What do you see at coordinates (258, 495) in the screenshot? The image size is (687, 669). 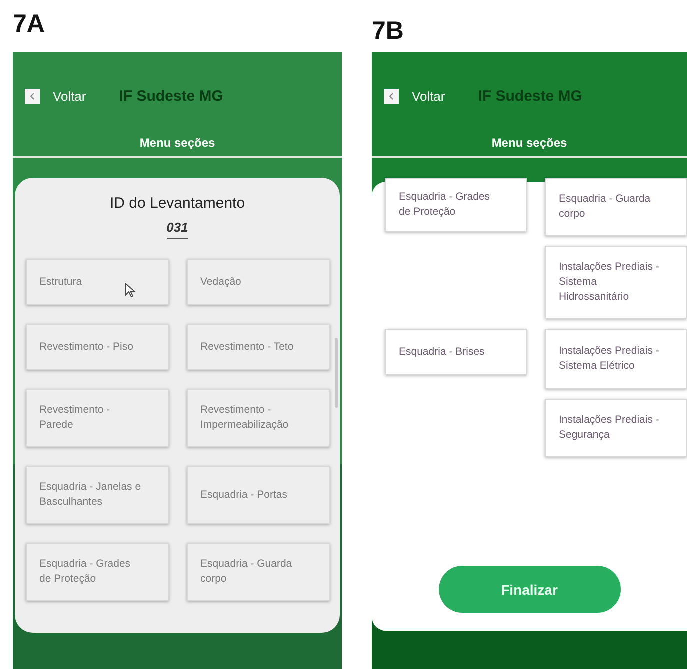 I see `section-button: Esquadria - Portas` at bounding box center [258, 495].